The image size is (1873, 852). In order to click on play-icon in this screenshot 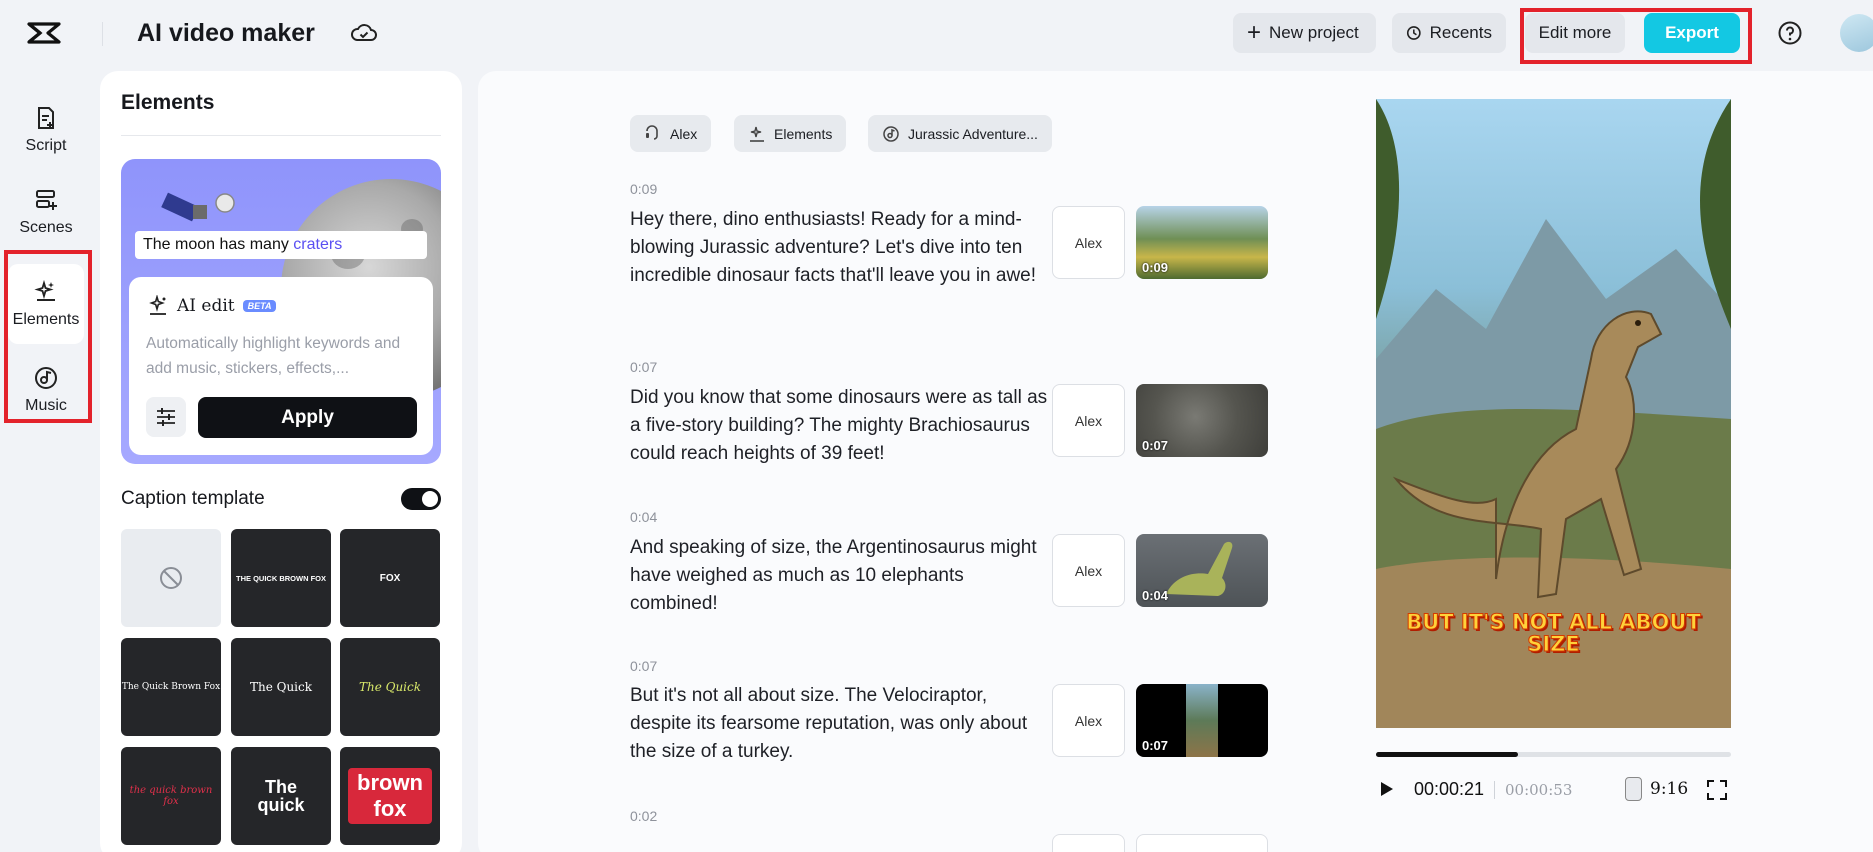, I will do `click(1387, 789)`.